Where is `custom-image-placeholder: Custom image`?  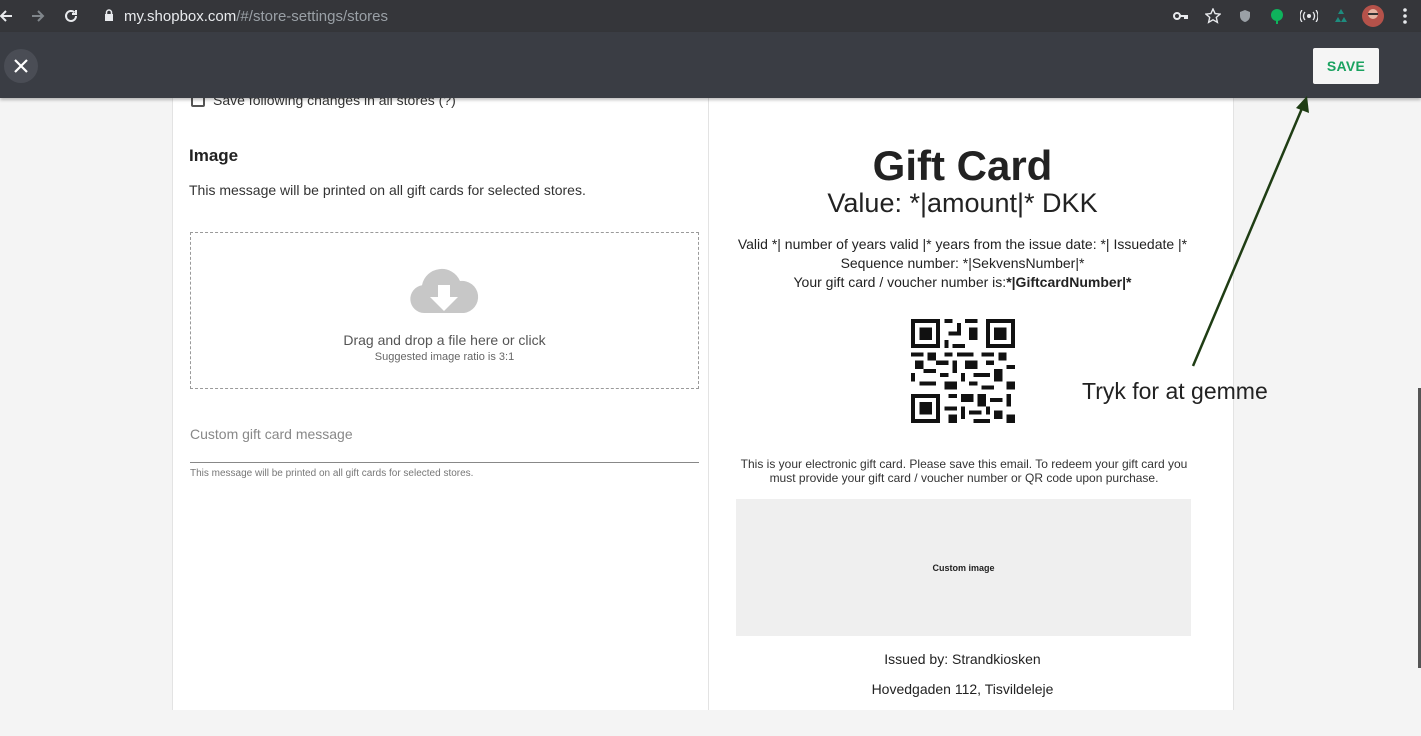 custom-image-placeholder: Custom image is located at coordinates (963, 567).